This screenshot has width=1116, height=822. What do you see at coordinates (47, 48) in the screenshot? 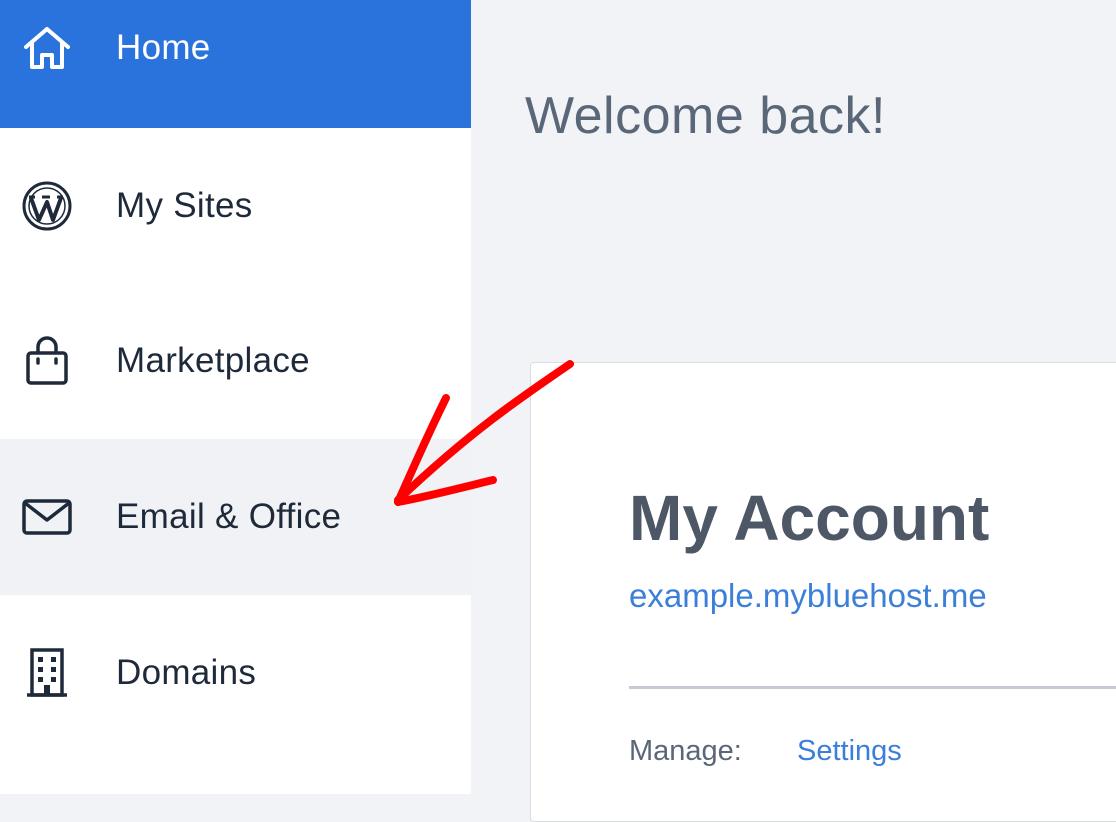
I see `home-icon` at bounding box center [47, 48].